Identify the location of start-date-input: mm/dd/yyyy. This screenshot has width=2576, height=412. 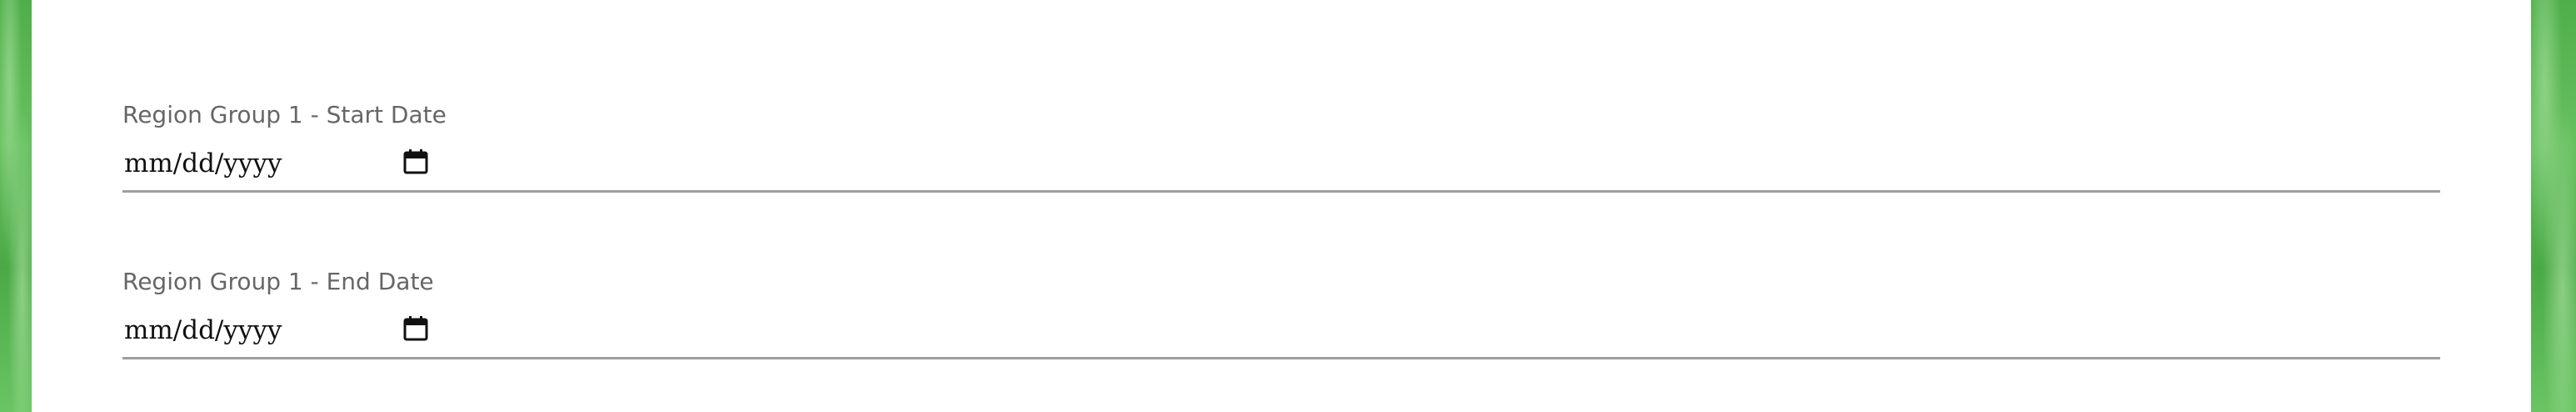
(1281, 167).